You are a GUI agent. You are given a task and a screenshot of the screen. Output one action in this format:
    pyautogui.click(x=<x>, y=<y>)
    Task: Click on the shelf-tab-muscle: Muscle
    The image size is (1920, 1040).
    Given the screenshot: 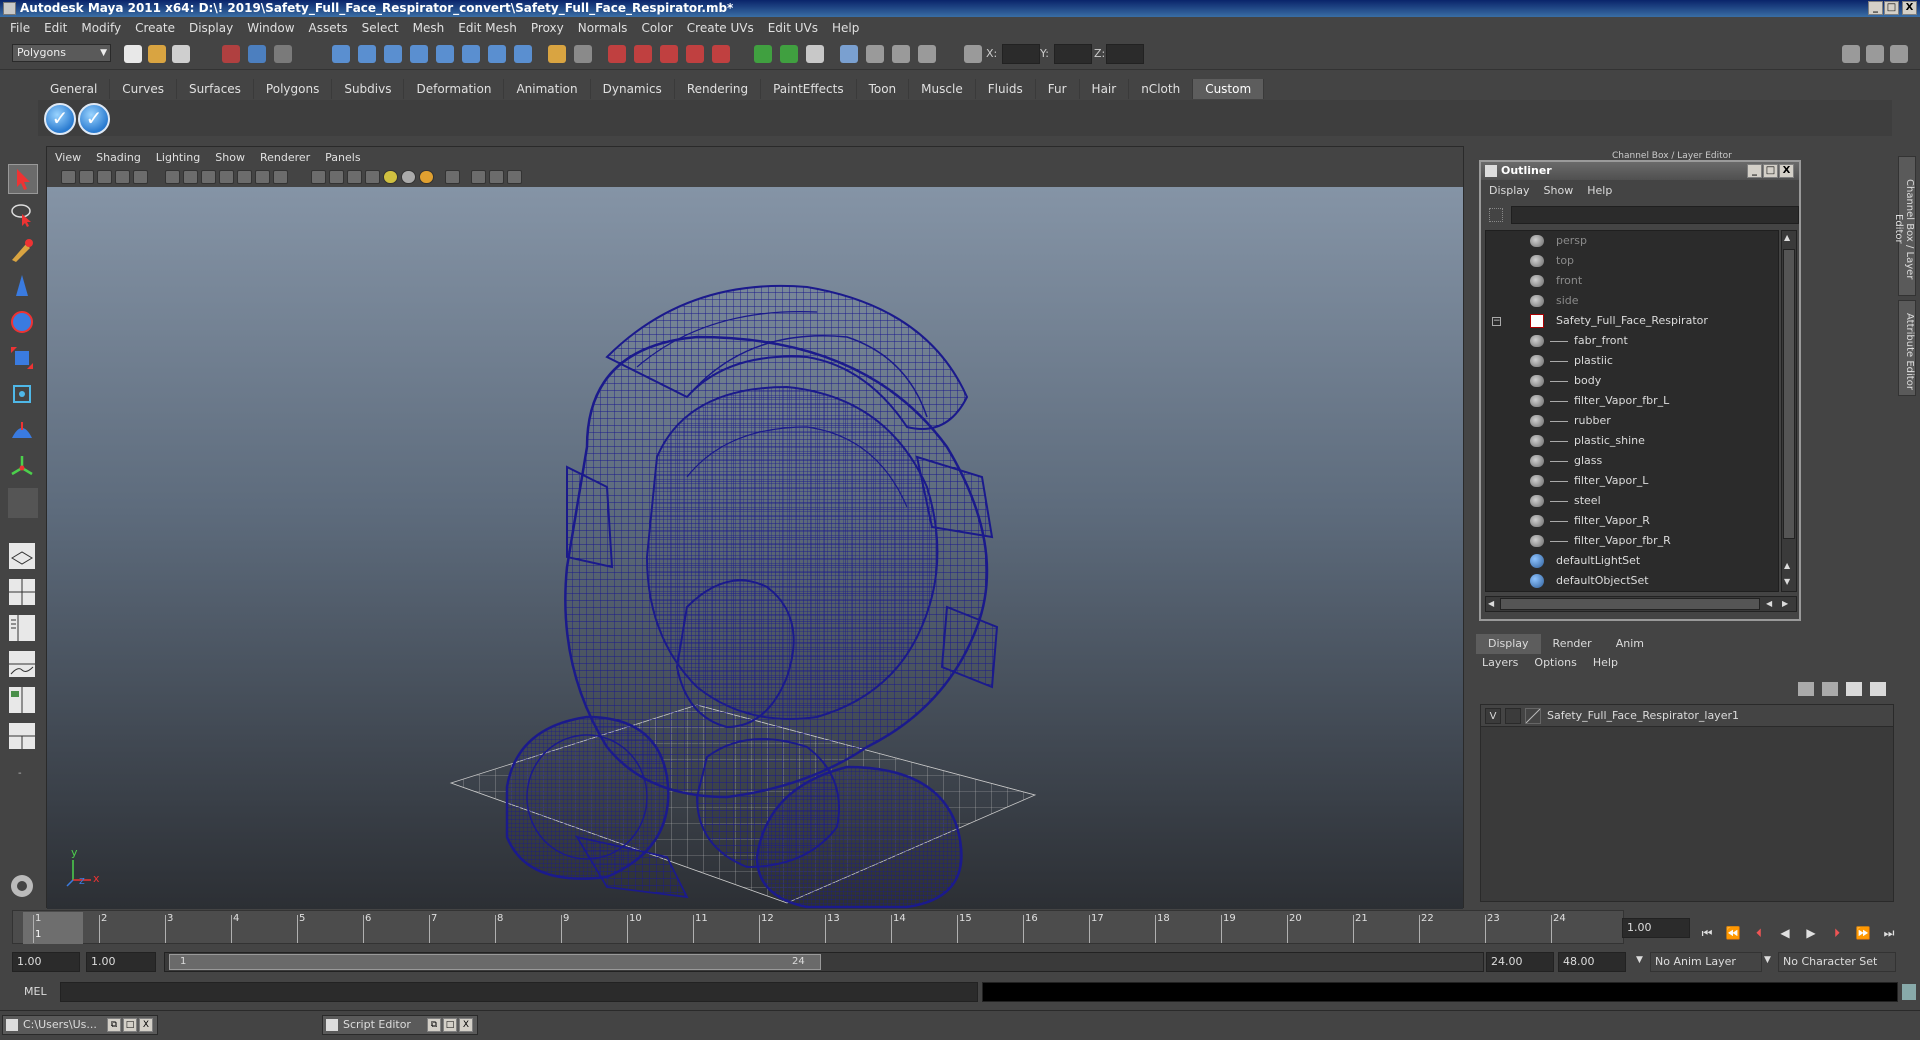 What is the action you would take?
    pyautogui.click(x=942, y=89)
    